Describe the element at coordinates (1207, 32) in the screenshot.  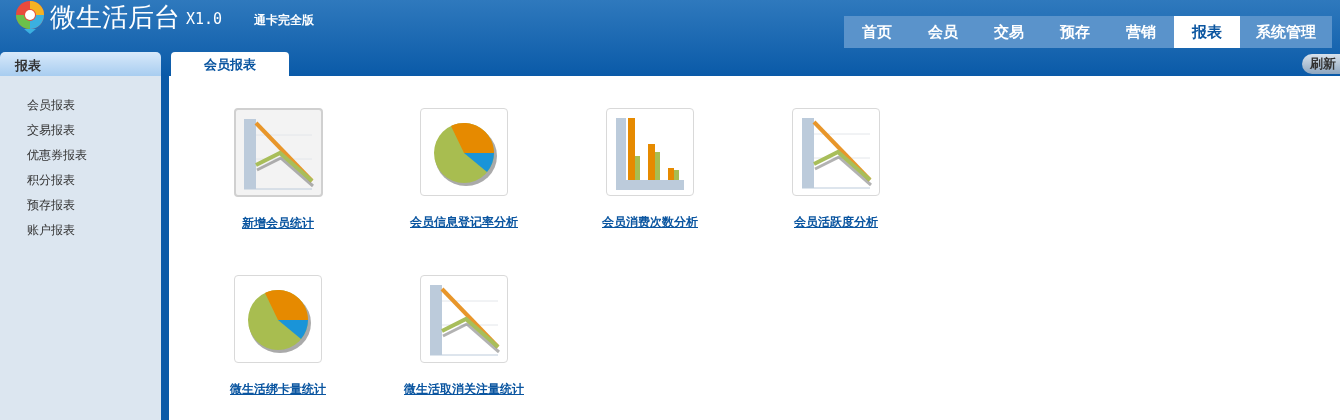
I see `nav-tab: 报表` at that location.